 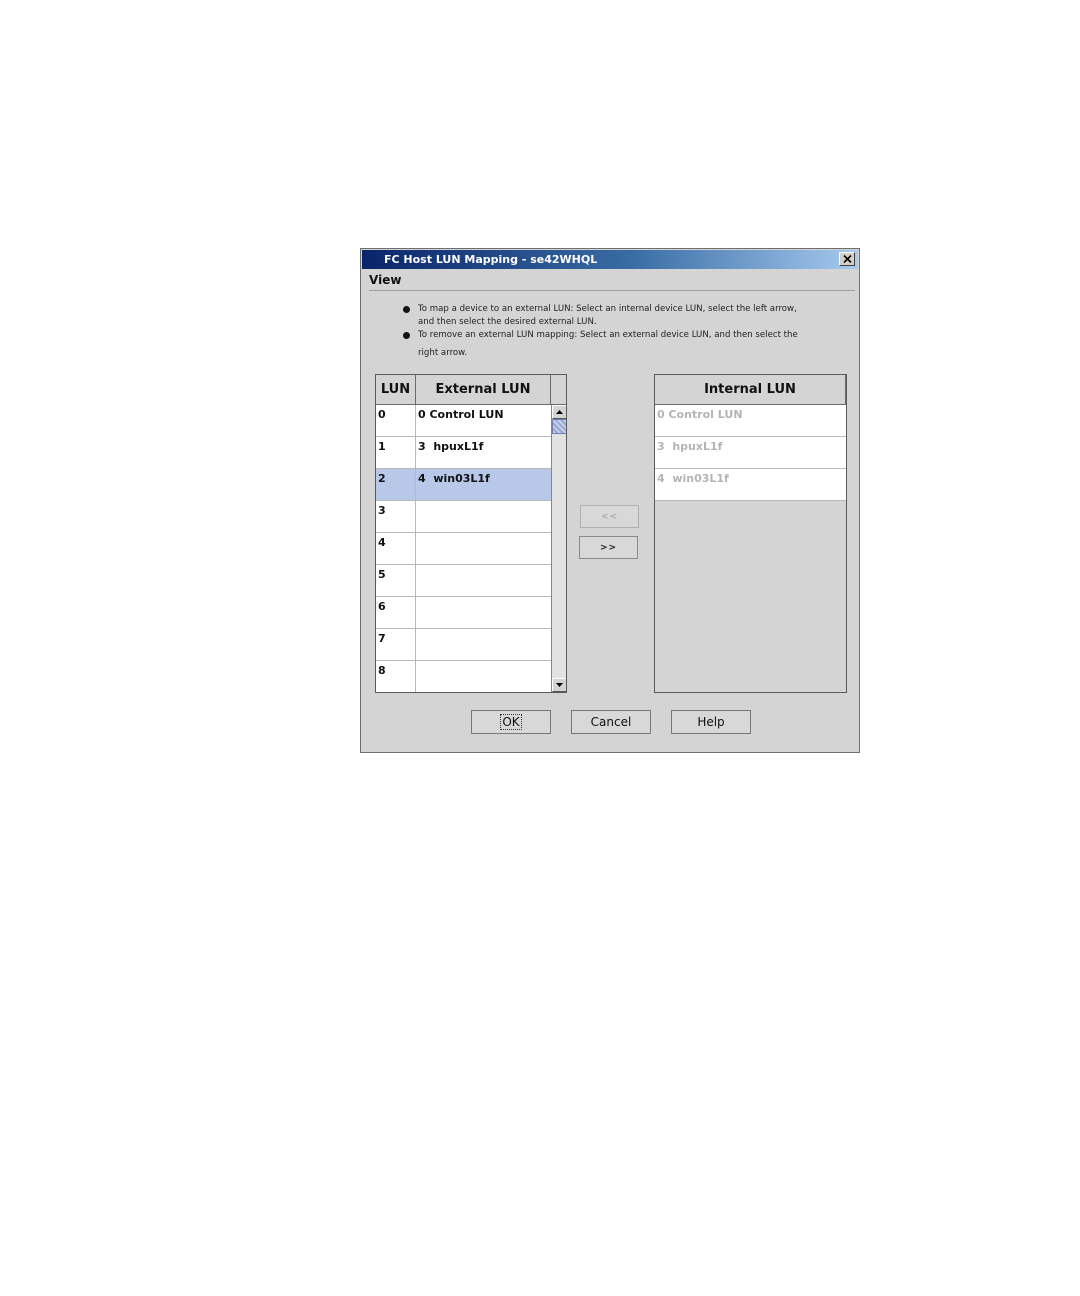 What do you see at coordinates (608, 547) in the screenshot?
I see `unmap-right-arrow-button: >>` at bounding box center [608, 547].